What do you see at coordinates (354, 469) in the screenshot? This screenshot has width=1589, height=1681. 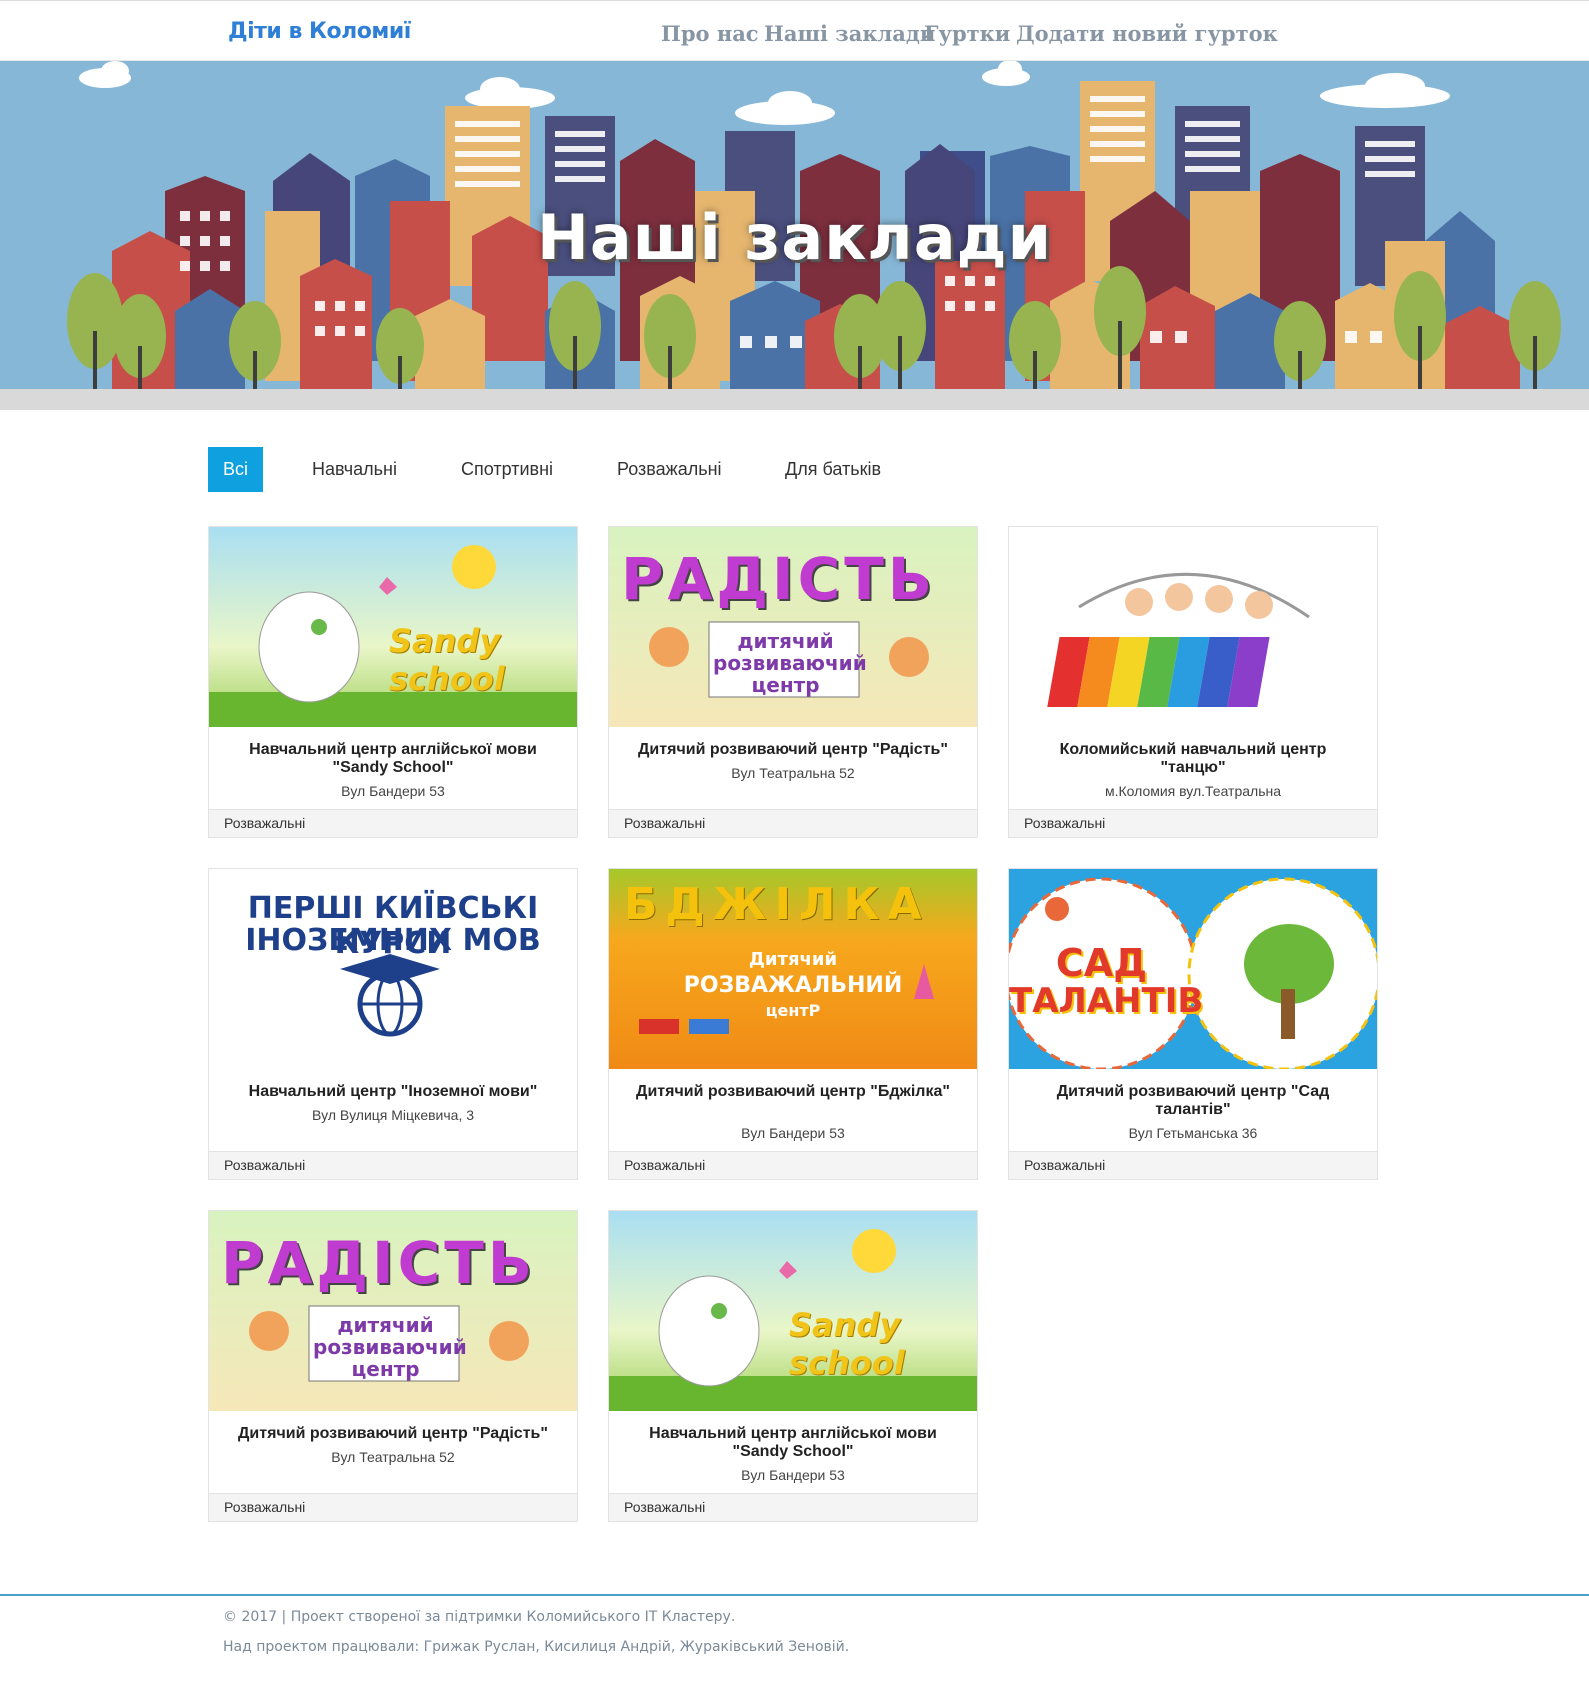 I see `filter-tab-educational: Навчальні` at bounding box center [354, 469].